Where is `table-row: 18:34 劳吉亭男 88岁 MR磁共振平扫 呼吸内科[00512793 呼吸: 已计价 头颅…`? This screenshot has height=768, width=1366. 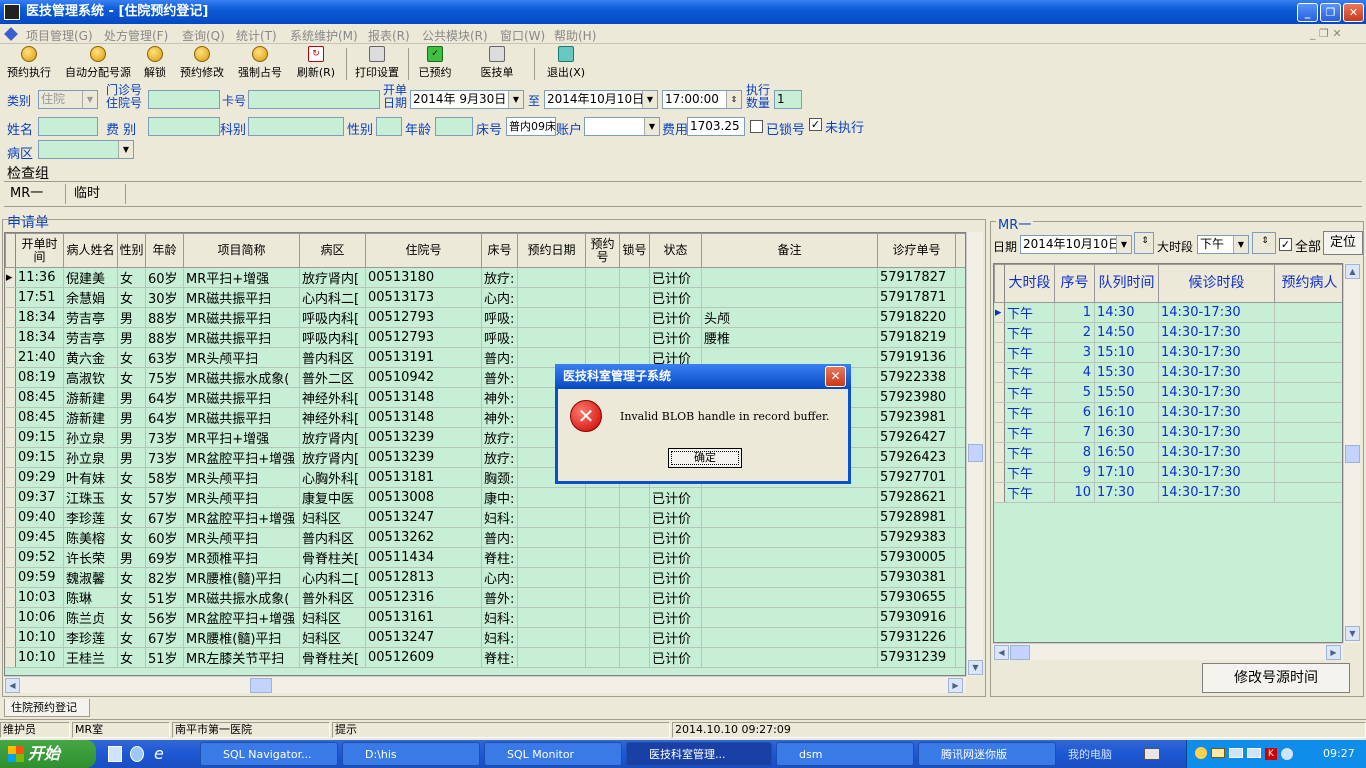
table-row: 18:34 劳吉亭男 88岁 MR磁共振平扫 呼吸内科[00512793 呼吸: 已计价 头颅… is located at coordinates (485, 317).